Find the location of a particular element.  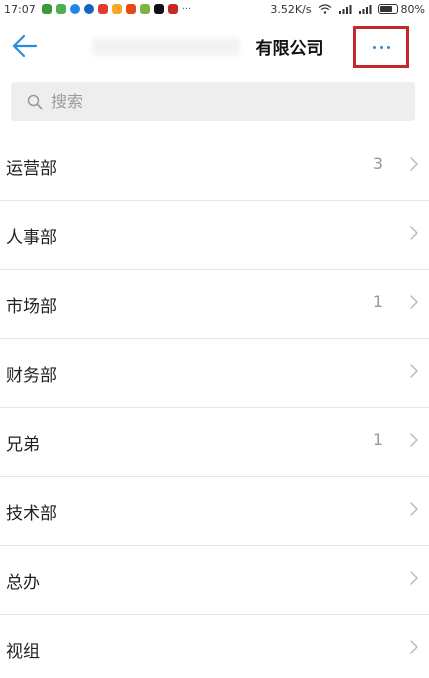

department-name: 运营部 is located at coordinates (31, 169).